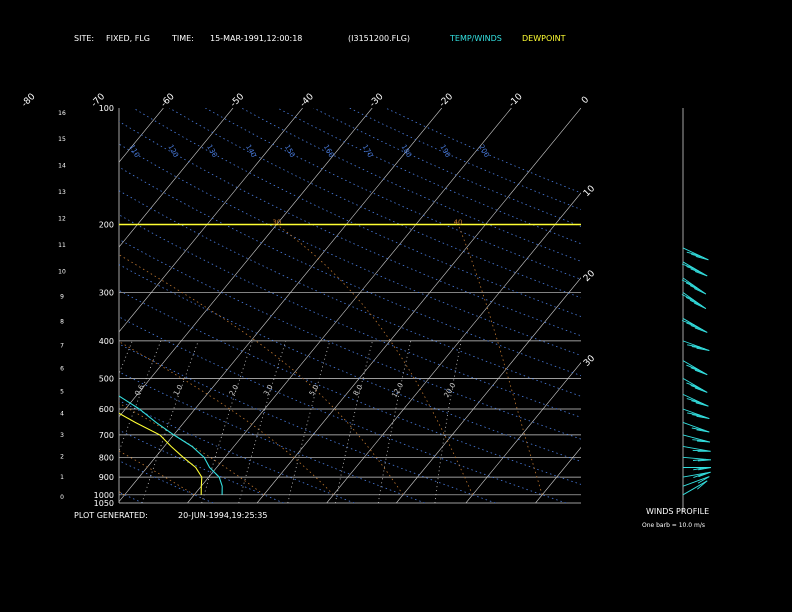 The image size is (792, 612). Describe the element at coordinates (106, 293) in the screenshot. I see `pressure-label-300: 300` at that location.